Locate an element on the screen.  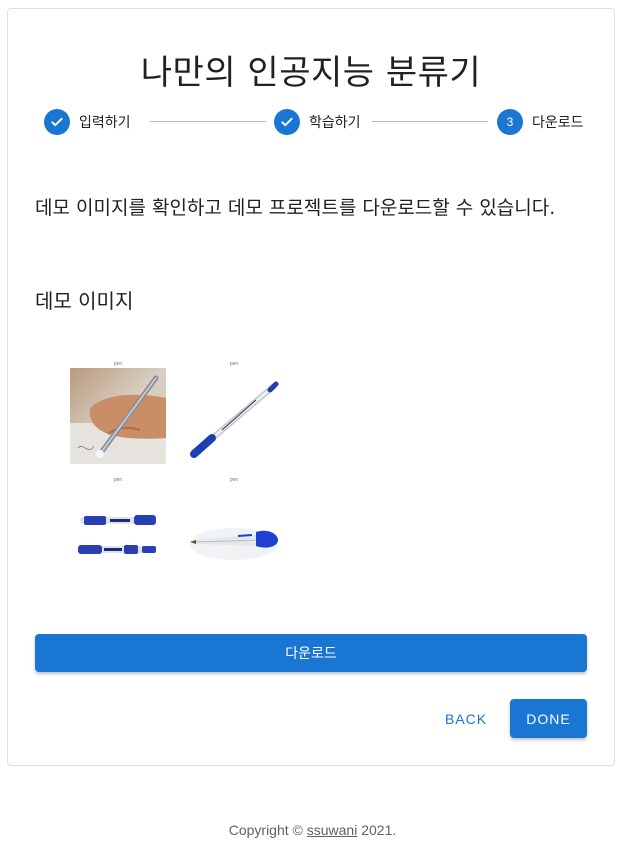
gel-pens-image is located at coordinates (118, 532).